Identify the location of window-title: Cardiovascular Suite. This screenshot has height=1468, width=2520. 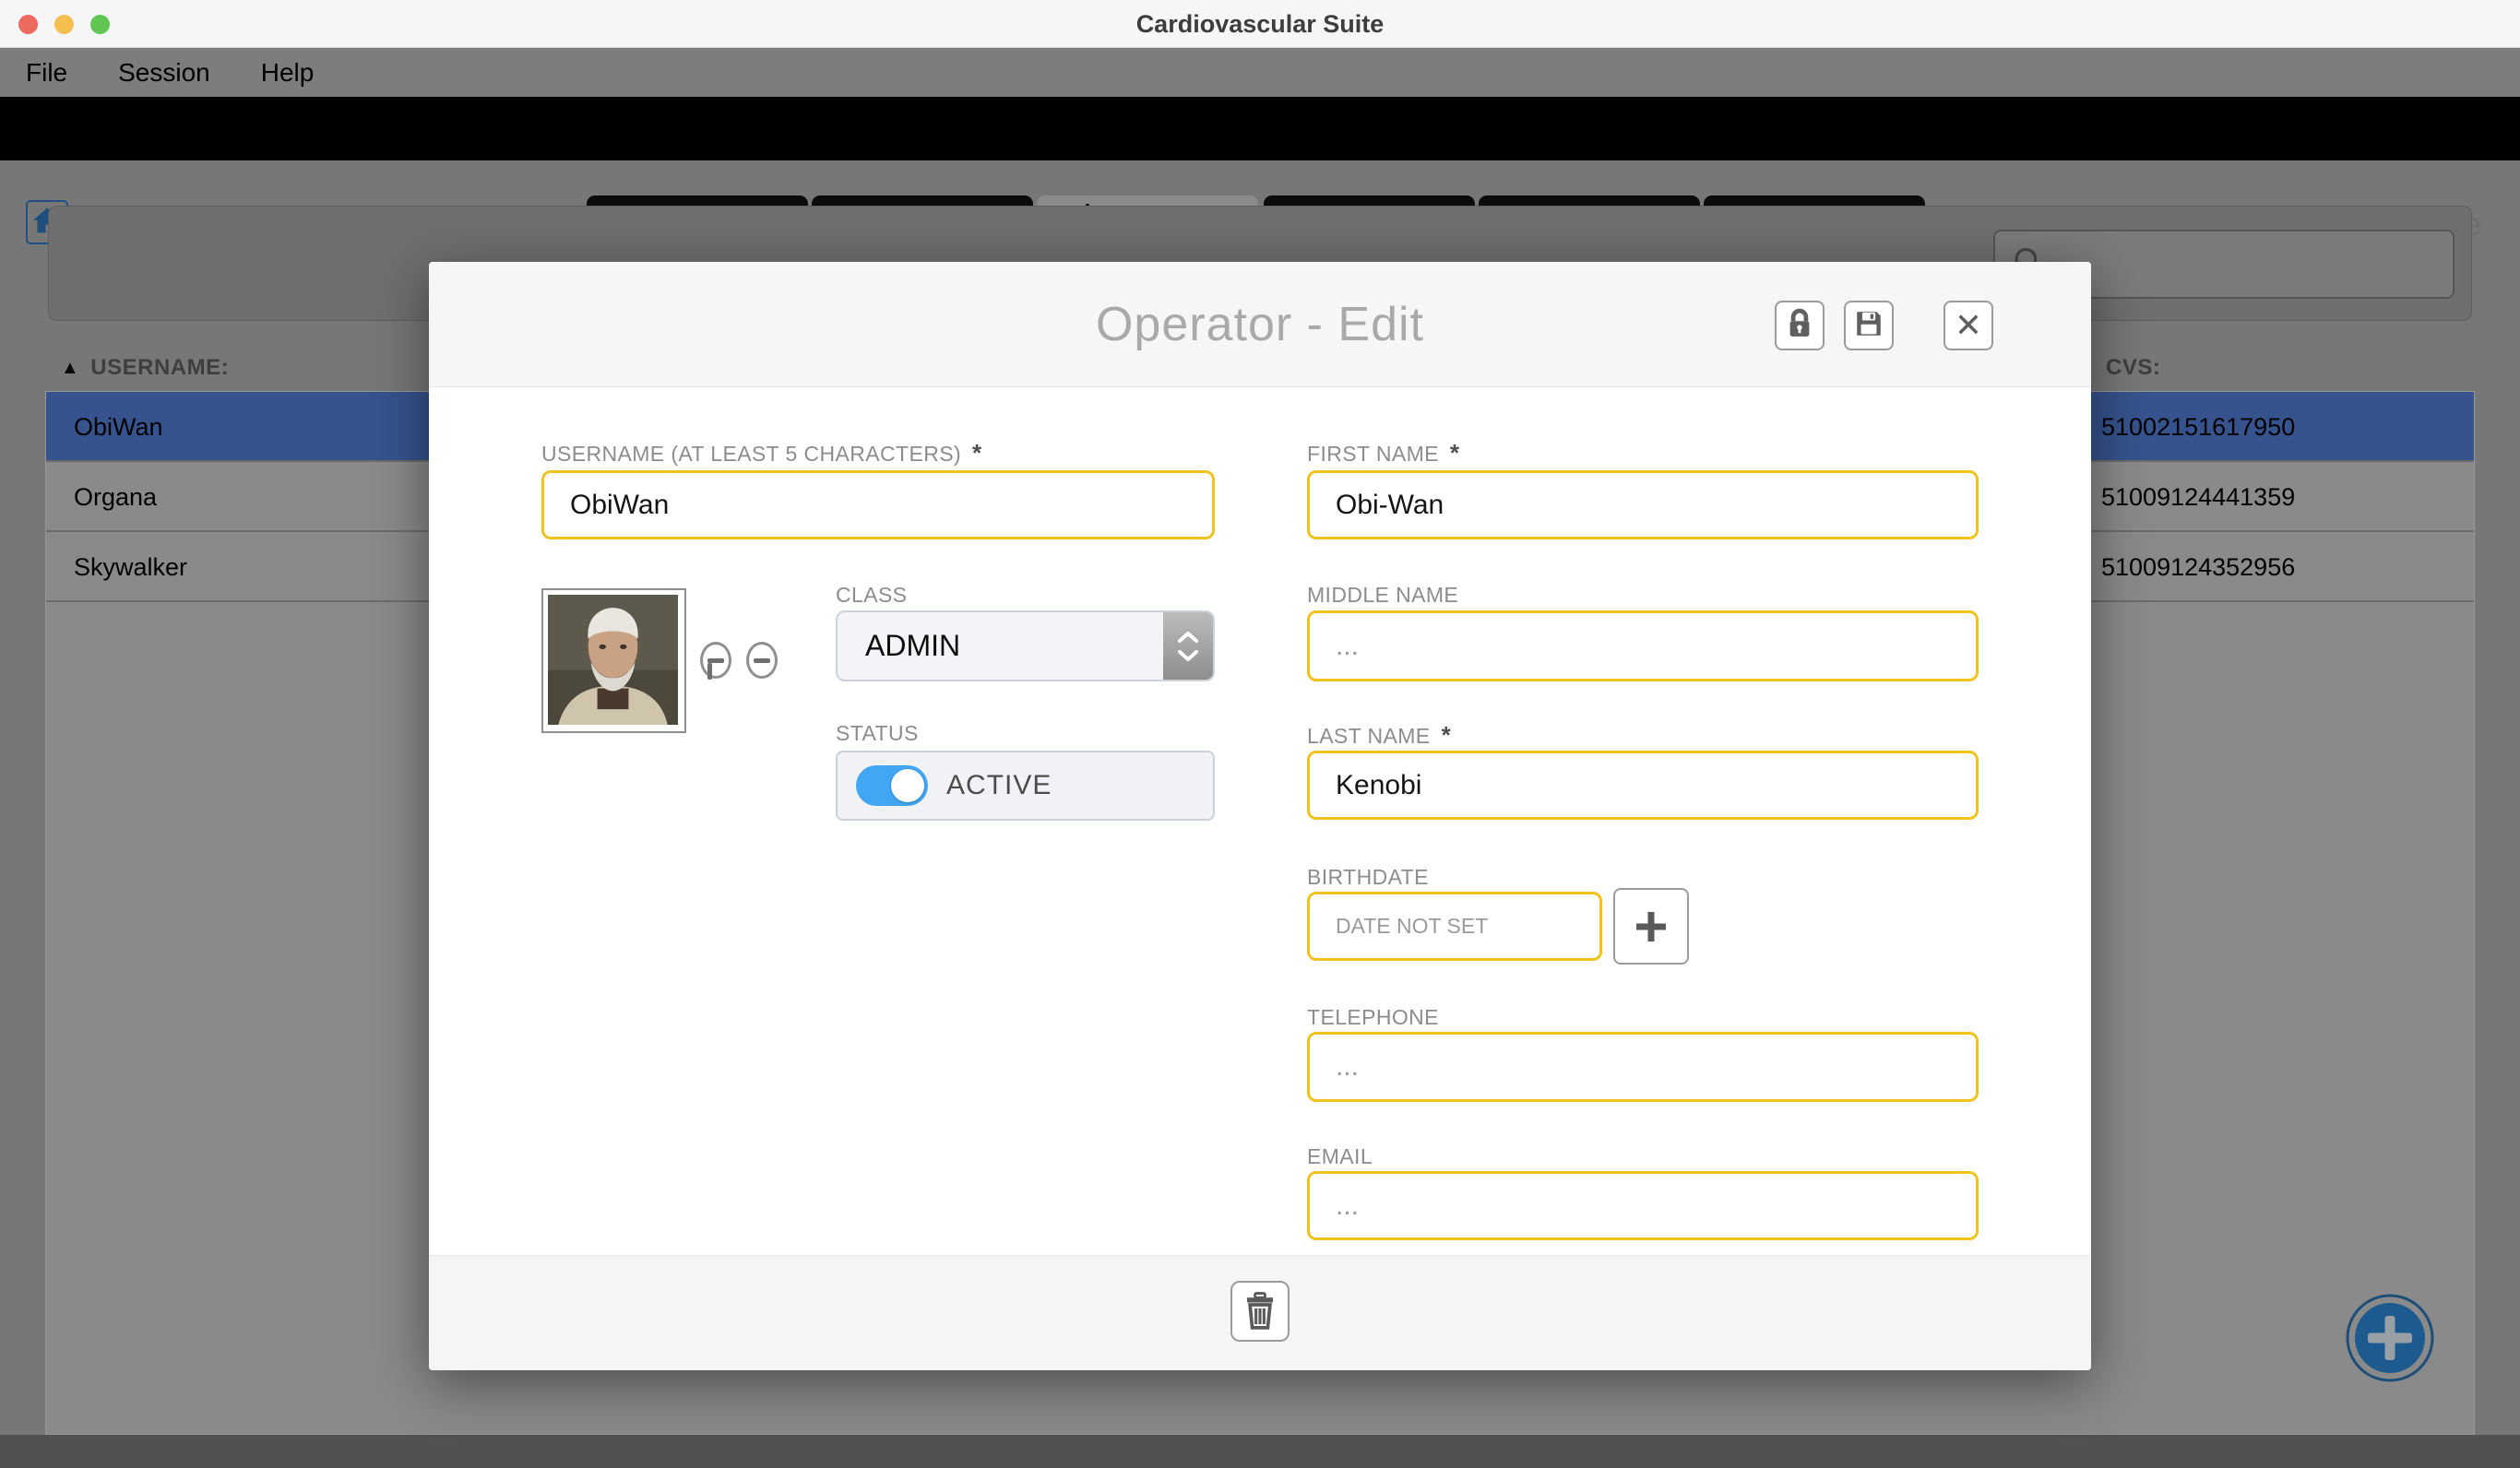
(1260, 24).